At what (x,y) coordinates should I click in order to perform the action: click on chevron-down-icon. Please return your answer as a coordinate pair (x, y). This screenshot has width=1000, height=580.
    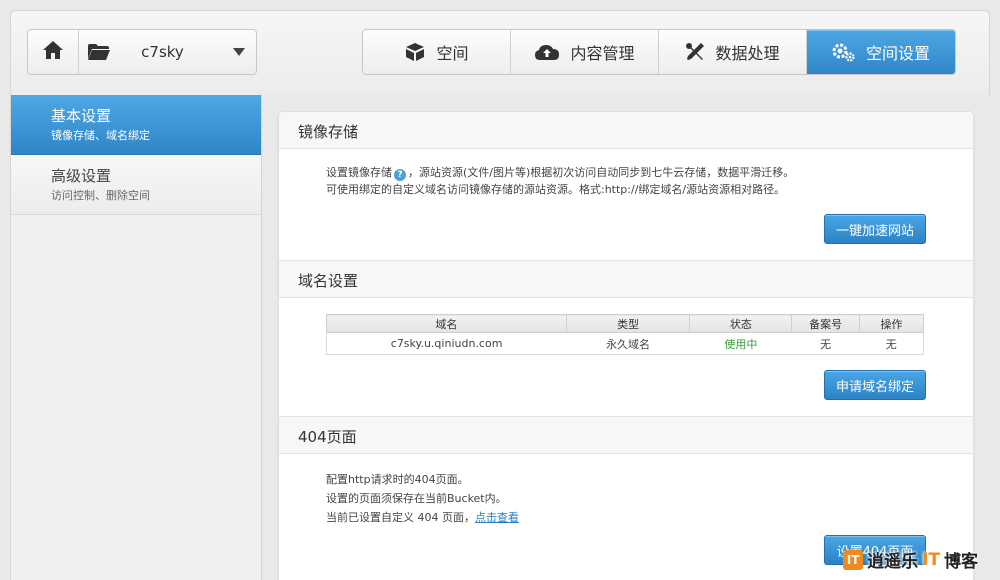
    Looking at the image, I should click on (239, 52).